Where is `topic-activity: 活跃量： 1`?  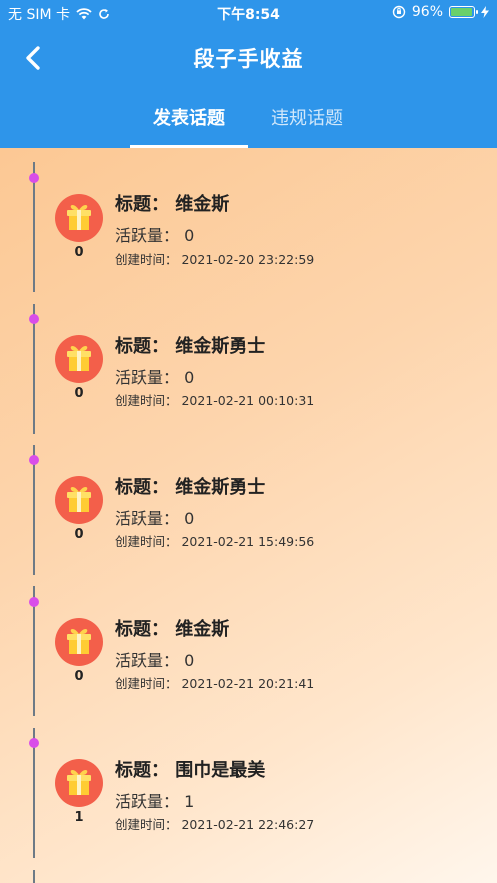
topic-activity: 活跃量： 1 is located at coordinates (155, 801).